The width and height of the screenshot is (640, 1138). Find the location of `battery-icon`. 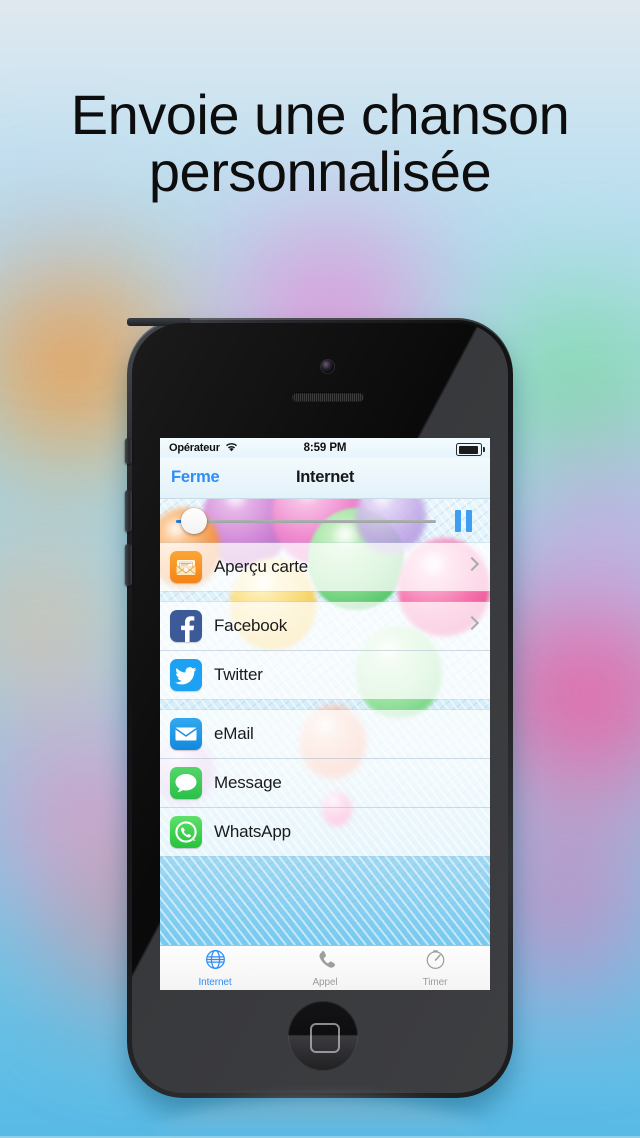

battery-icon is located at coordinates (470, 449).